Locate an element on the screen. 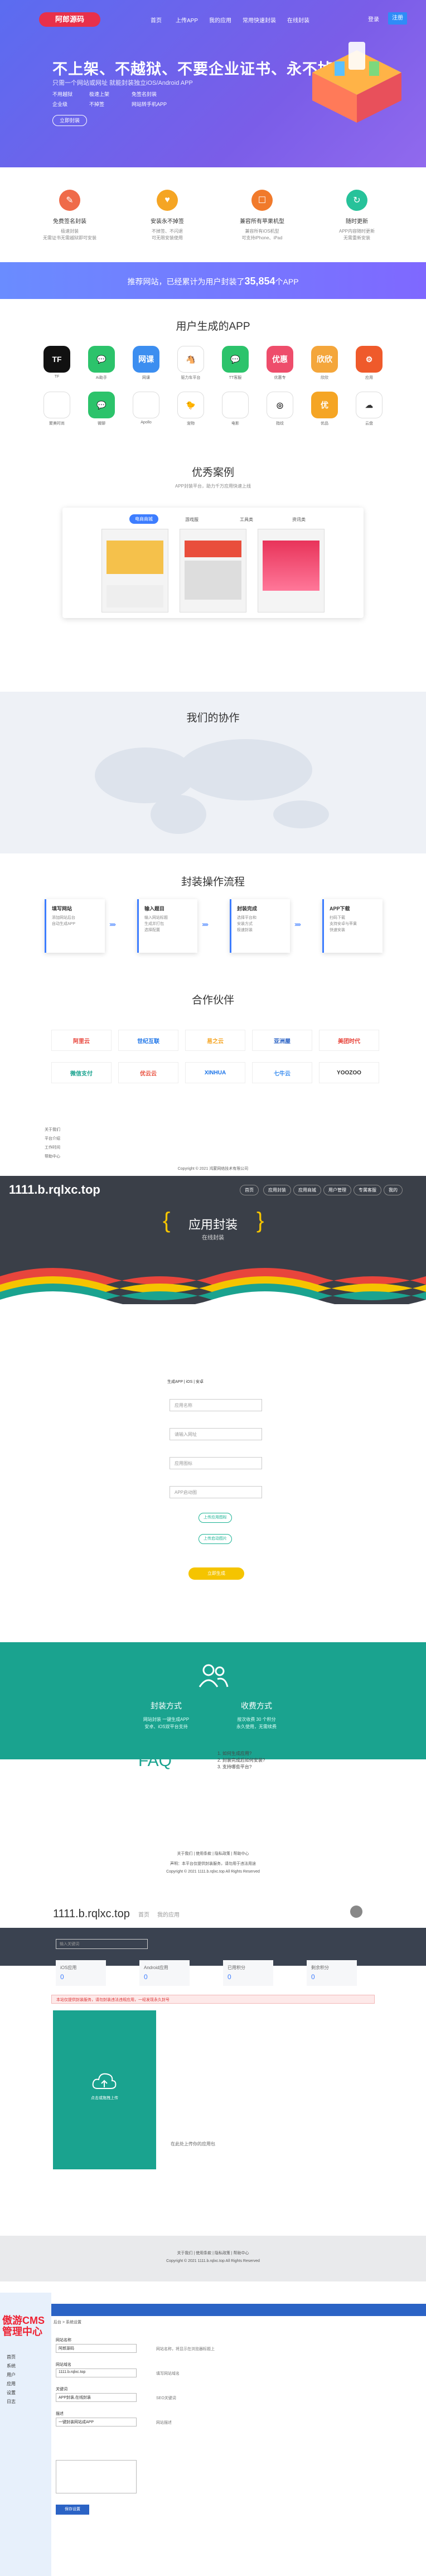 The image size is (426, 2576). app-icon-item: ☁ 云盘 is located at coordinates (369, 409).